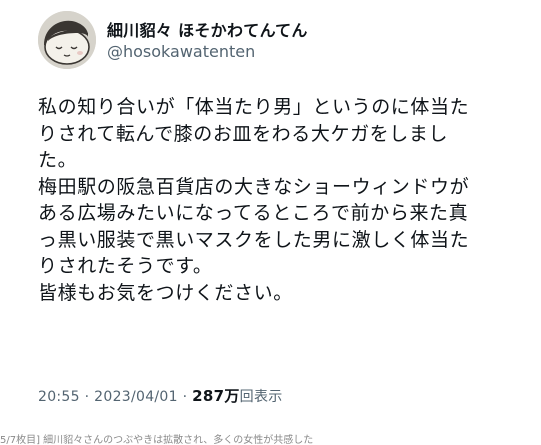  What do you see at coordinates (136, 397) in the screenshot?
I see `tweet-date: 2023/04/01` at bounding box center [136, 397].